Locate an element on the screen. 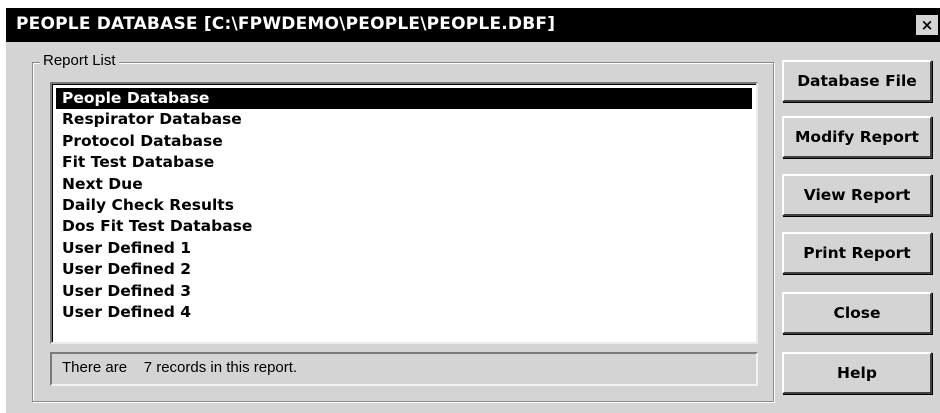 This screenshot has height=413, width=940. help-button: Help is located at coordinates (857, 373).